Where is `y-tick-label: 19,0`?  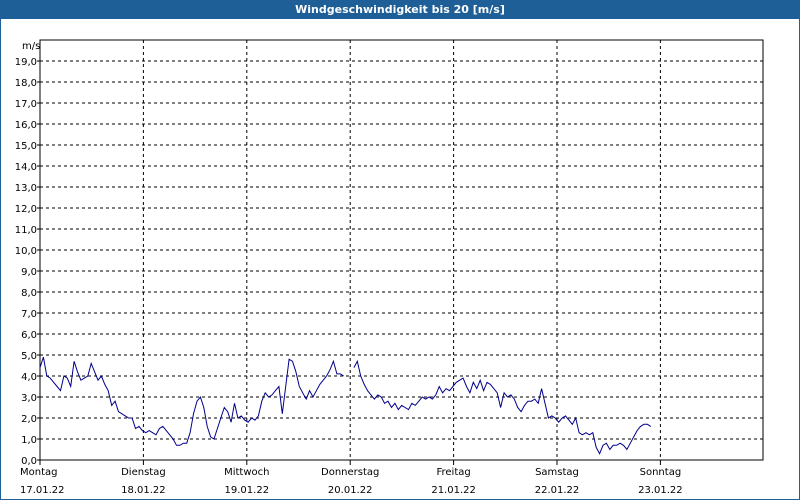
y-tick-label: 19,0 is located at coordinates (26, 62).